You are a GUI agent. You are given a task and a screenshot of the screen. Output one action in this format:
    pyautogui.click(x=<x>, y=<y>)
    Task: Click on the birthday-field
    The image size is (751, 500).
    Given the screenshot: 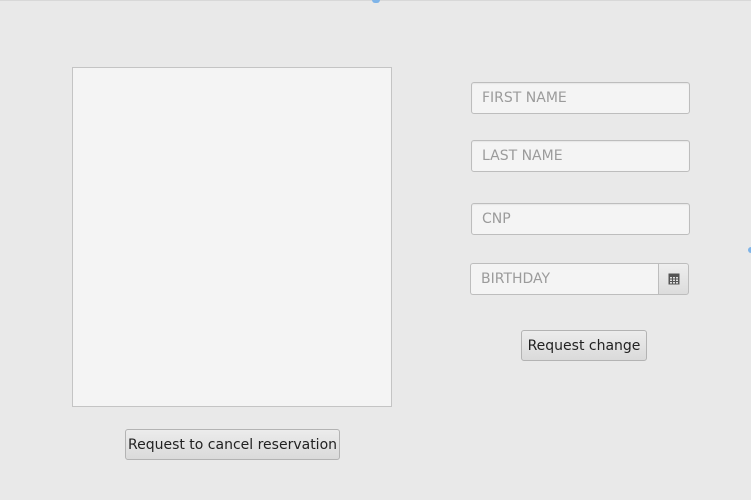 What is the action you would take?
    pyautogui.click(x=564, y=279)
    